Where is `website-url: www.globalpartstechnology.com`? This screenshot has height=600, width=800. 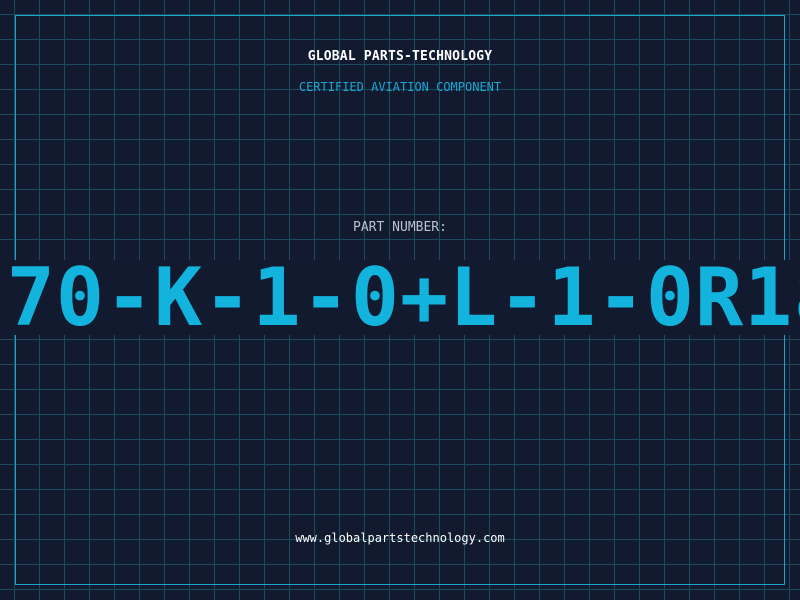 website-url: www.globalpartstechnology.com is located at coordinates (400, 538).